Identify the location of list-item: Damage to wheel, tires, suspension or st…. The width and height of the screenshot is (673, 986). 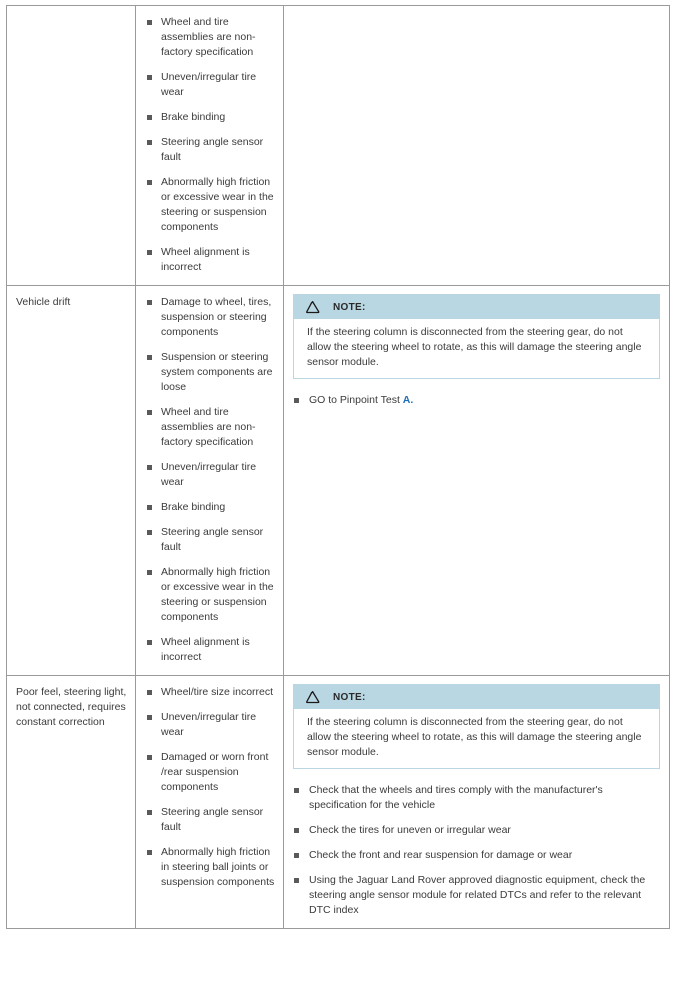
(211, 317).